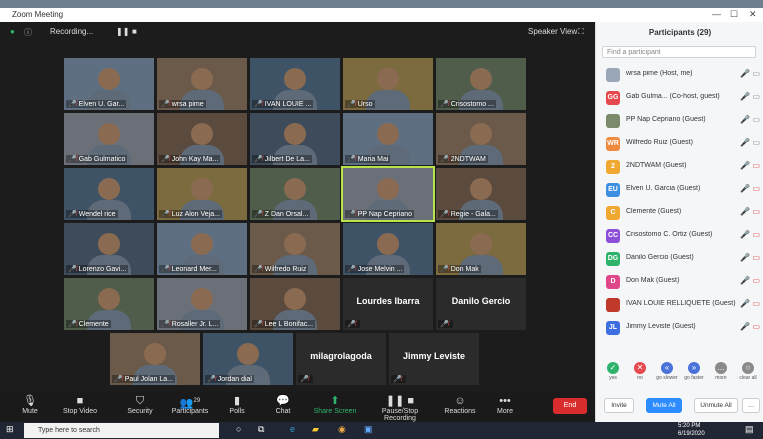  Describe the element at coordinates (460, 404) in the screenshot. I see `reactions-button: ☺ Reactions` at that location.